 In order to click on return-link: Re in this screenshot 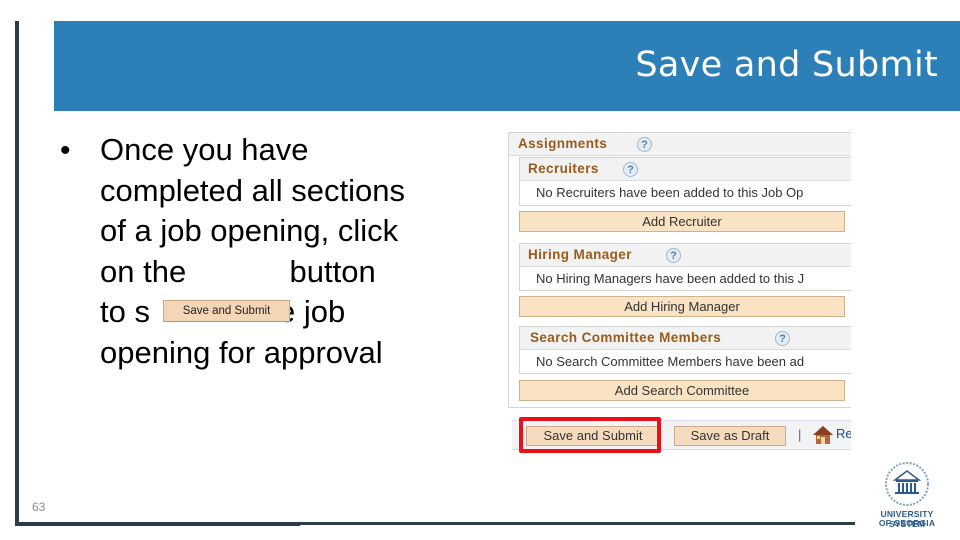, I will do `click(843, 433)`.